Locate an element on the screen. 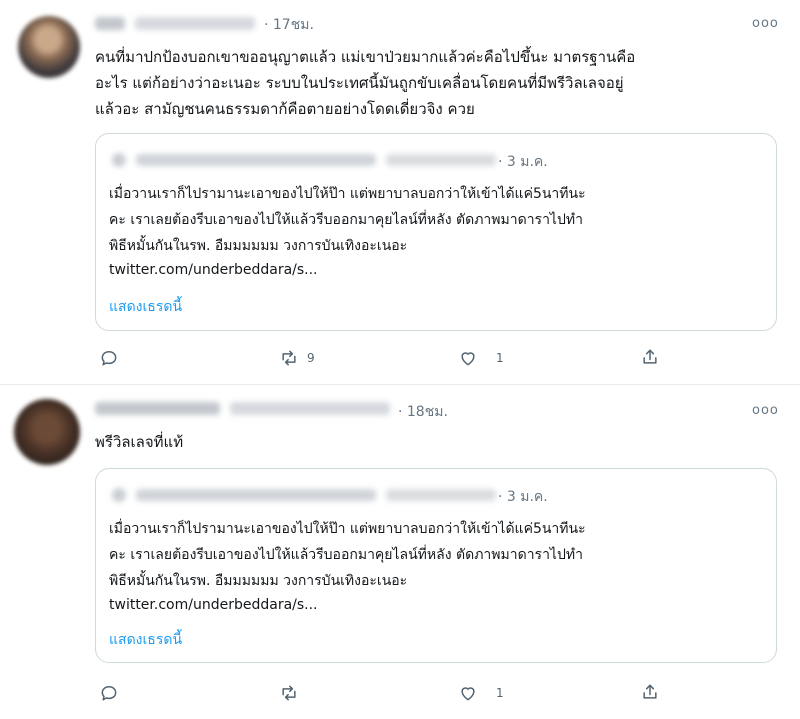  retweet-button is located at coordinates (293, 693).